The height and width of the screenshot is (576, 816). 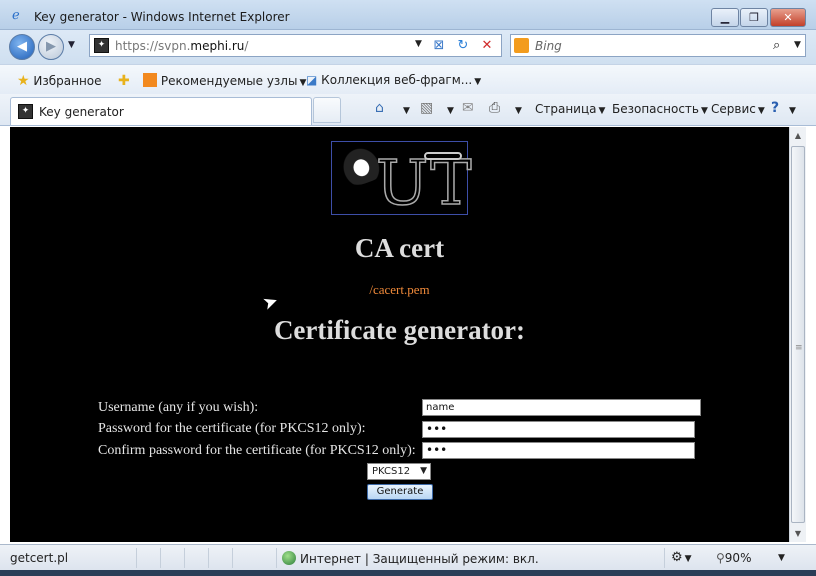 I want to click on taskbar, so click(x=408, y=573).